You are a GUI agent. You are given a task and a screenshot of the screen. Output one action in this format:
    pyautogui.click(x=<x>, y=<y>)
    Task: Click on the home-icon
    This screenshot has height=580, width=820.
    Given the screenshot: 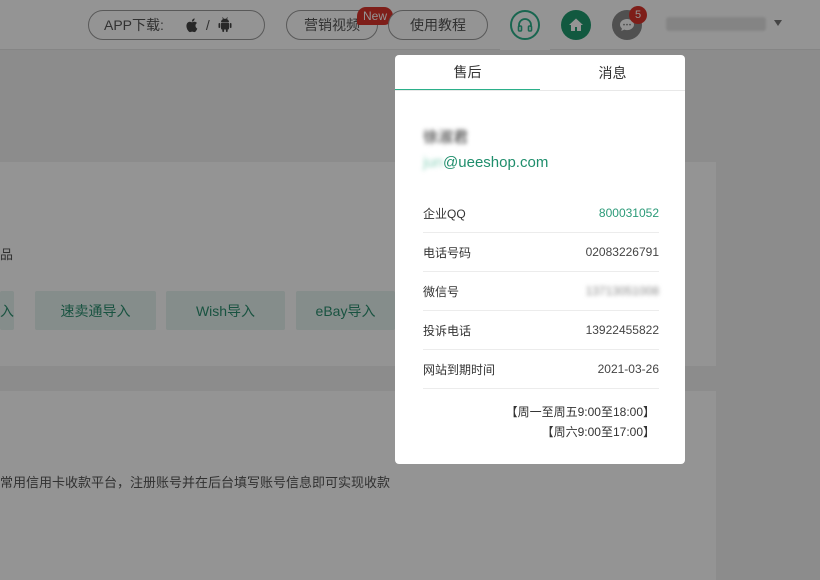 What is the action you would take?
    pyautogui.click(x=576, y=24)
    